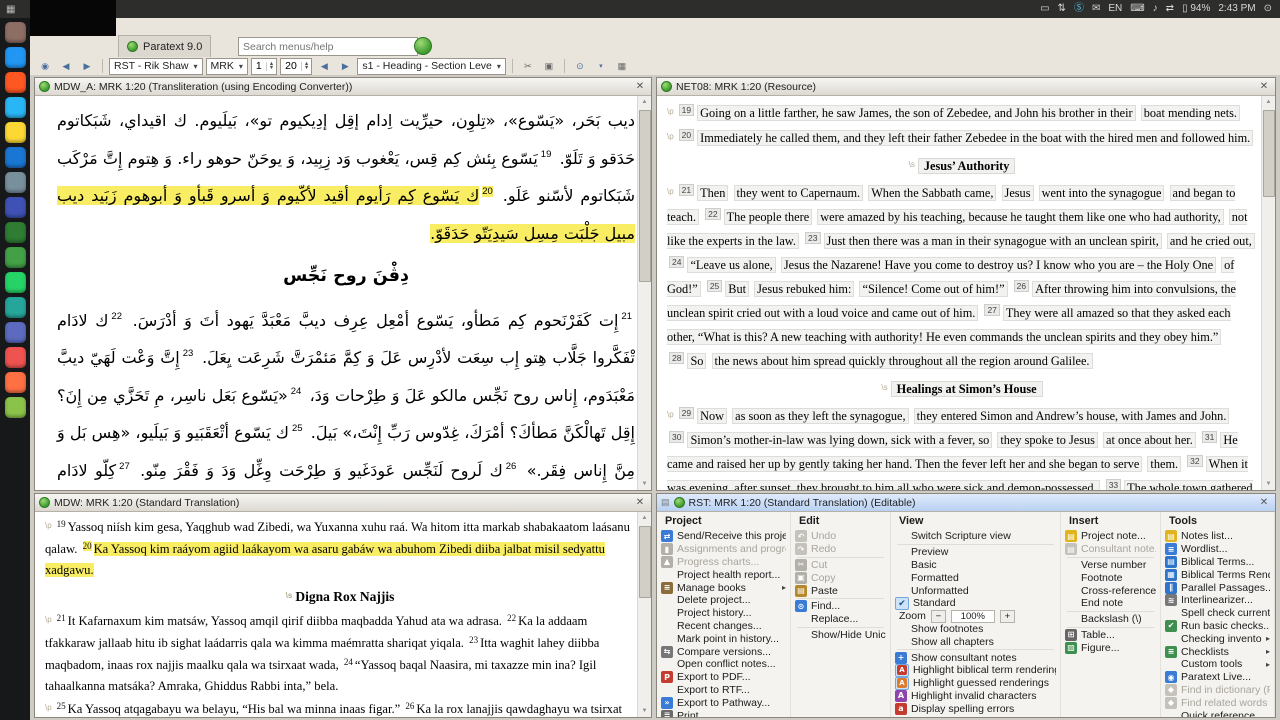  Describe the element at coordinates (975, 536) in the screenshot. I see `menu-item-switch-scripture-view: Switch Scripture view` at that location.